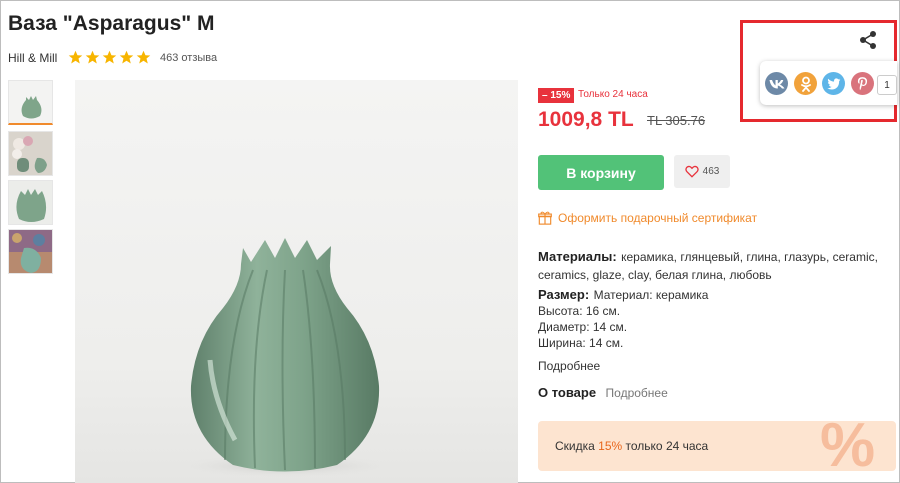 This screenshot has width=900, height=483. I want to click on promo-text-before: Скидка, so click(577, 446).